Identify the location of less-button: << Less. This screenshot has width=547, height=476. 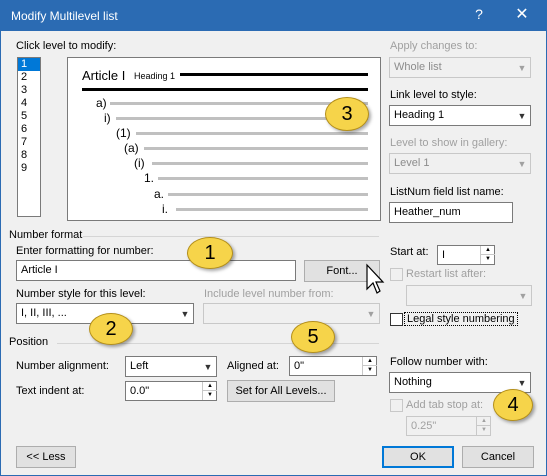
(46, 457).